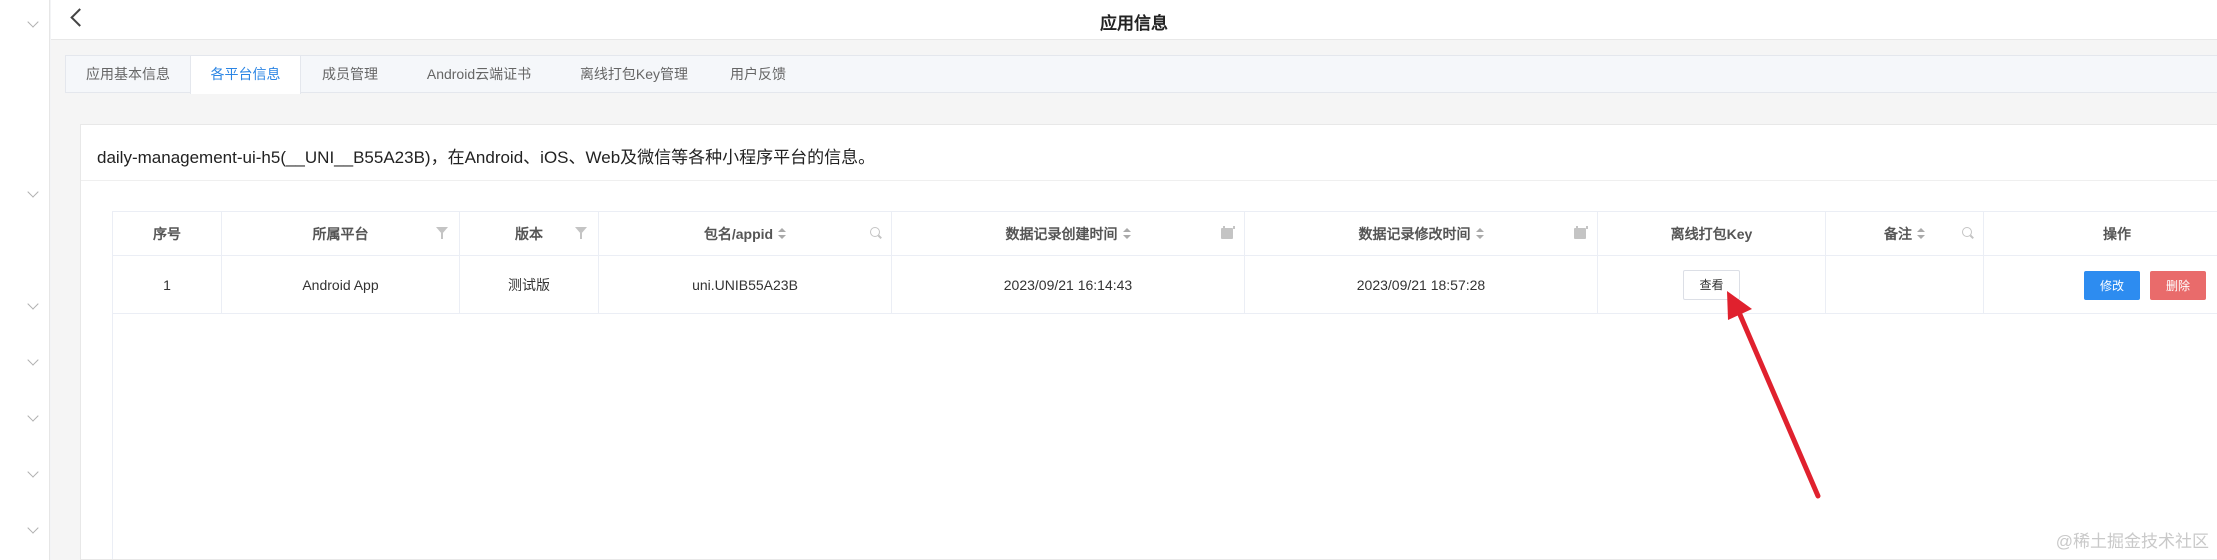 This screenshot has width=2217, height=560. What do you see at coordinates (1149, 180) in the screenshot?
I see `divider` at bounding box center [1149, 180].